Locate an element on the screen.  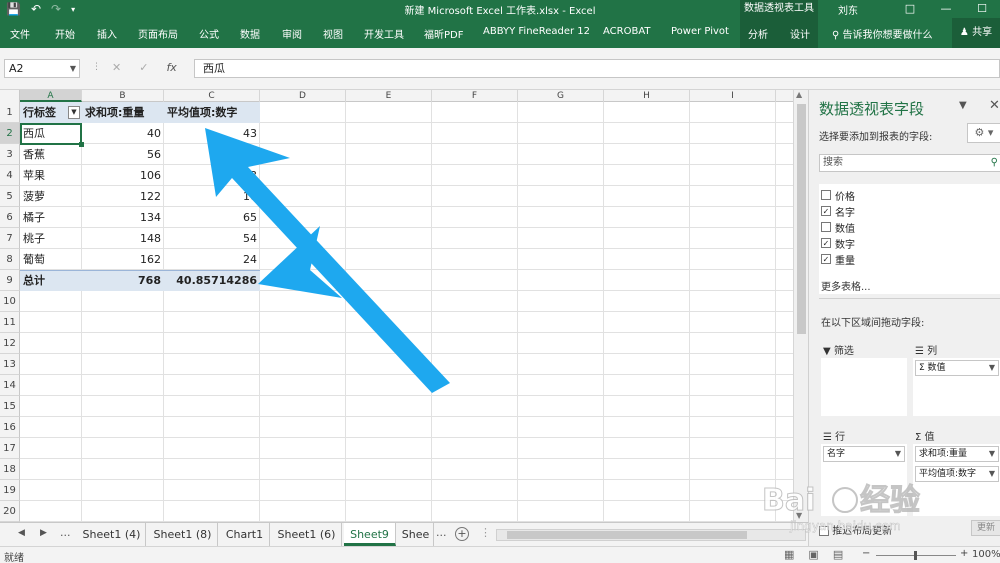
gear-icon: ⚙ ▾ is located at coordinates (983, 133).